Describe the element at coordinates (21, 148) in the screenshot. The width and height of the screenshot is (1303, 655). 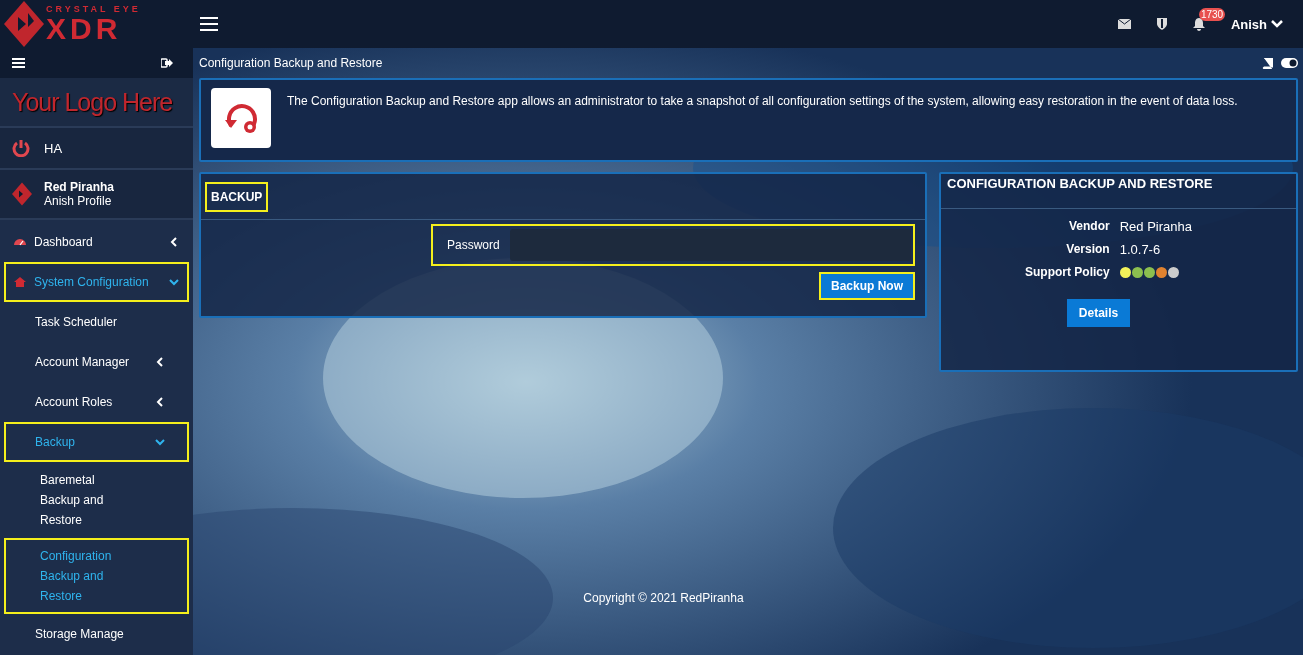
I see `power-icon` at that location.